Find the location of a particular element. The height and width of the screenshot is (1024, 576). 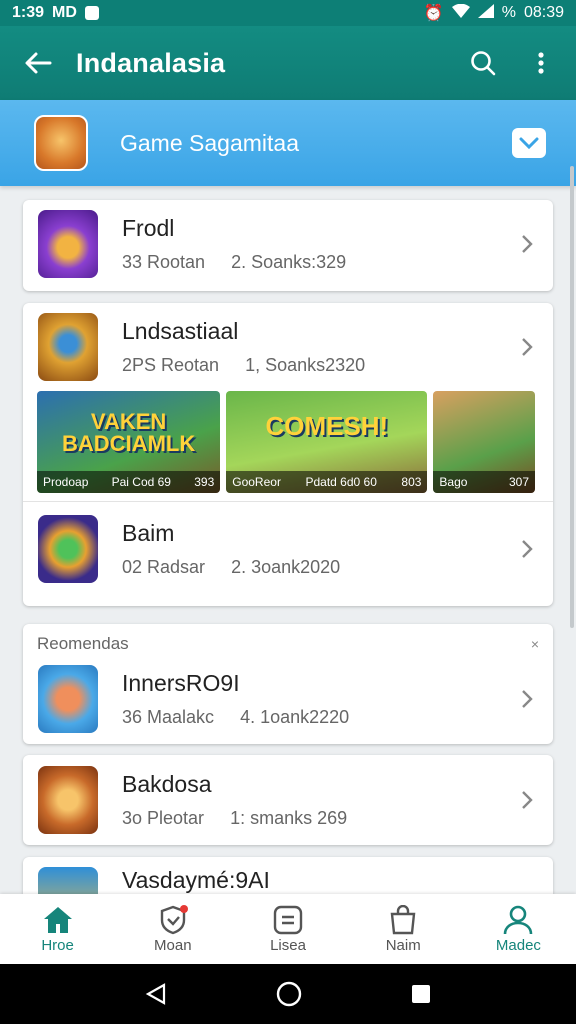

arrow-left-icon is located at coordinates (38, 63).